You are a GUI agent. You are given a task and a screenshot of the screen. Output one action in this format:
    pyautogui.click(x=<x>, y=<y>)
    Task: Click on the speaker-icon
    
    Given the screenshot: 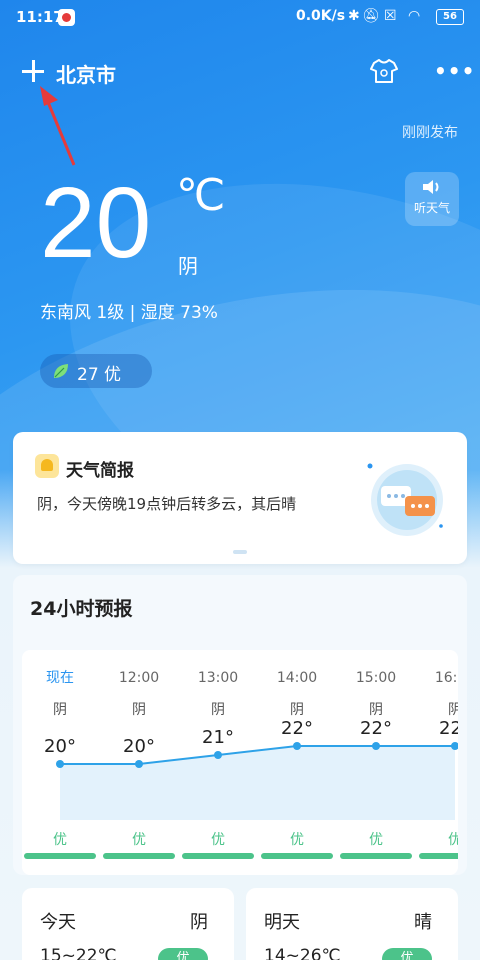 What is the action you would take?
    pyautogui.click(x=431, y=187)
    